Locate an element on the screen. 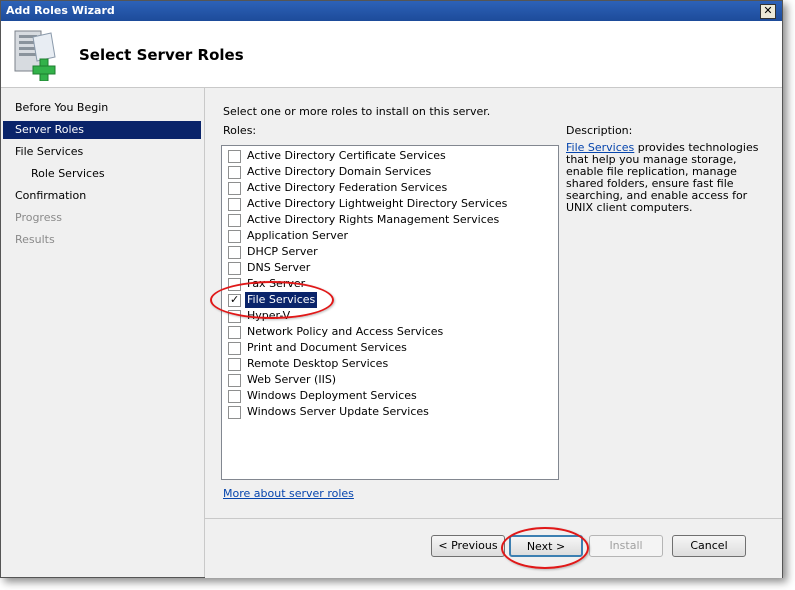  role-item: Active Directory Federation Services is located at coordinates (387, 188).